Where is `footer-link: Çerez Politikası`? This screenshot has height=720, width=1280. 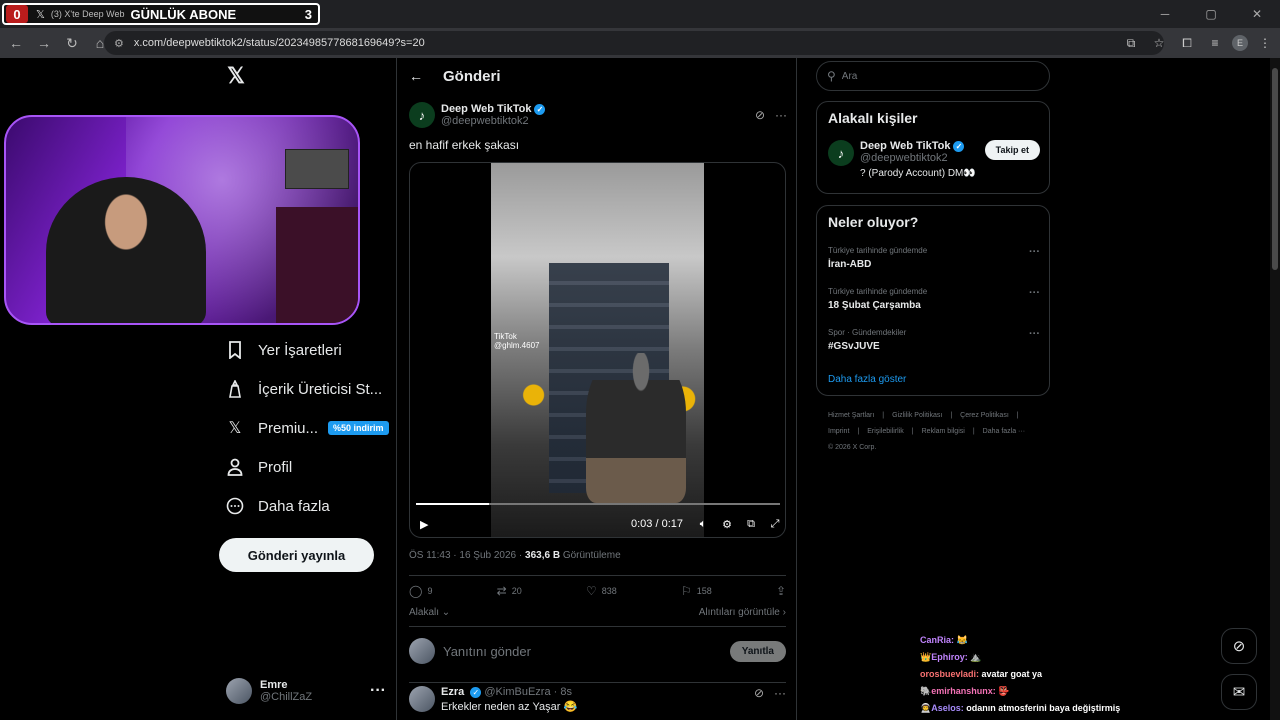 footer-link: Çerez Politikası is located at coordinates (984, 415).